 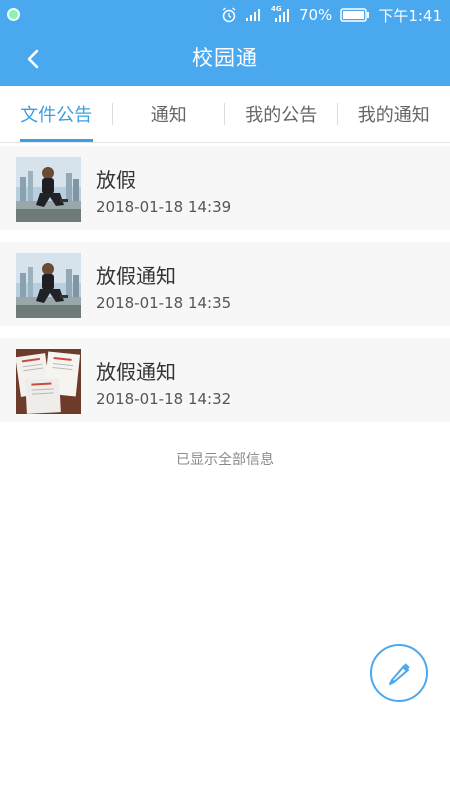 I want to click on tab-label: 我的通知, so click(x=393, y=115).